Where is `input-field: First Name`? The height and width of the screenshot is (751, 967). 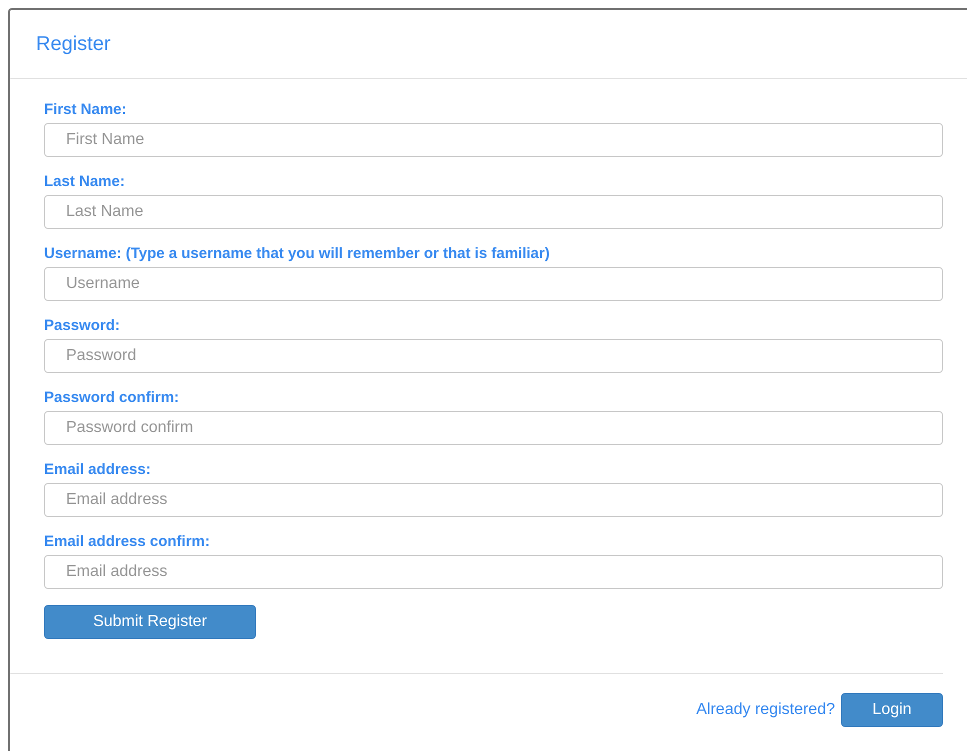
input-field: First Name is located at coordinates (493, 140).